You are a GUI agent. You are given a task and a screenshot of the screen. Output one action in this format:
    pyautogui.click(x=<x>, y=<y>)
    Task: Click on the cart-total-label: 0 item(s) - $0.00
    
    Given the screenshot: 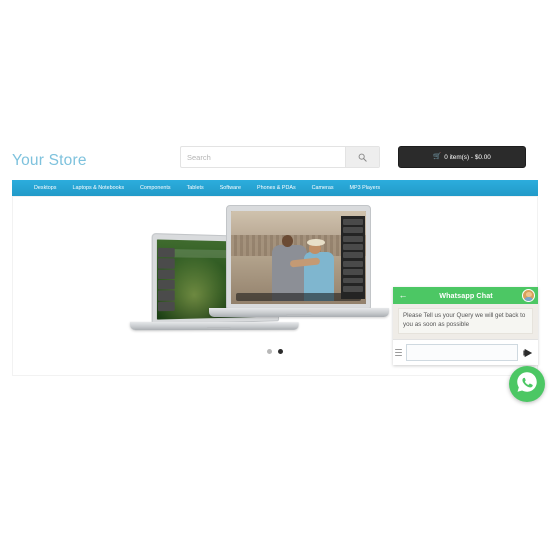 What is the action you would take?
    pyautogui.click(x=467, y=157)
    